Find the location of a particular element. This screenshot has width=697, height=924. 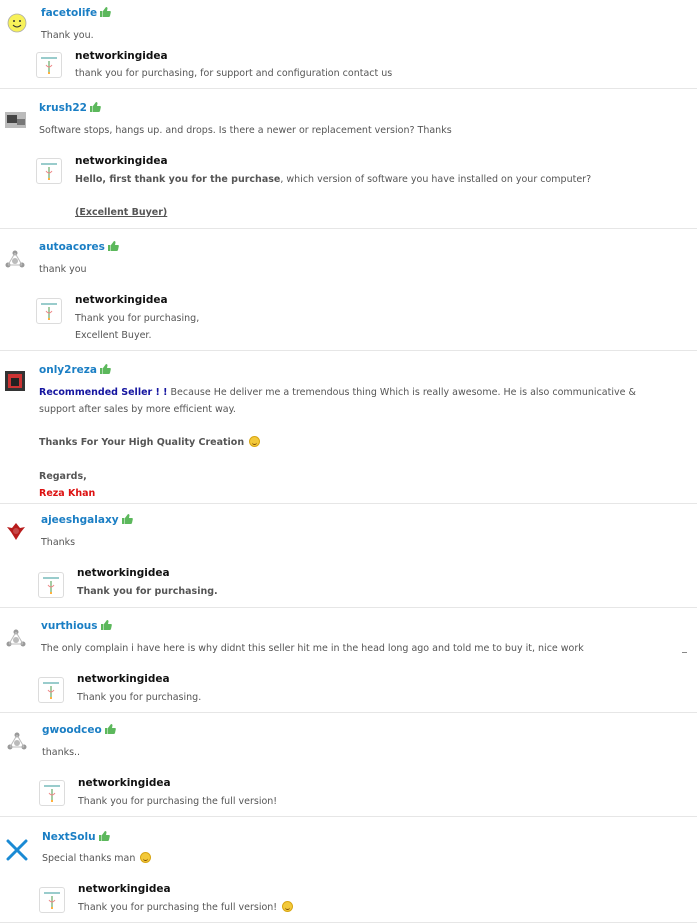

reviewer-username: krush22 is located at coordinates (70, 108).